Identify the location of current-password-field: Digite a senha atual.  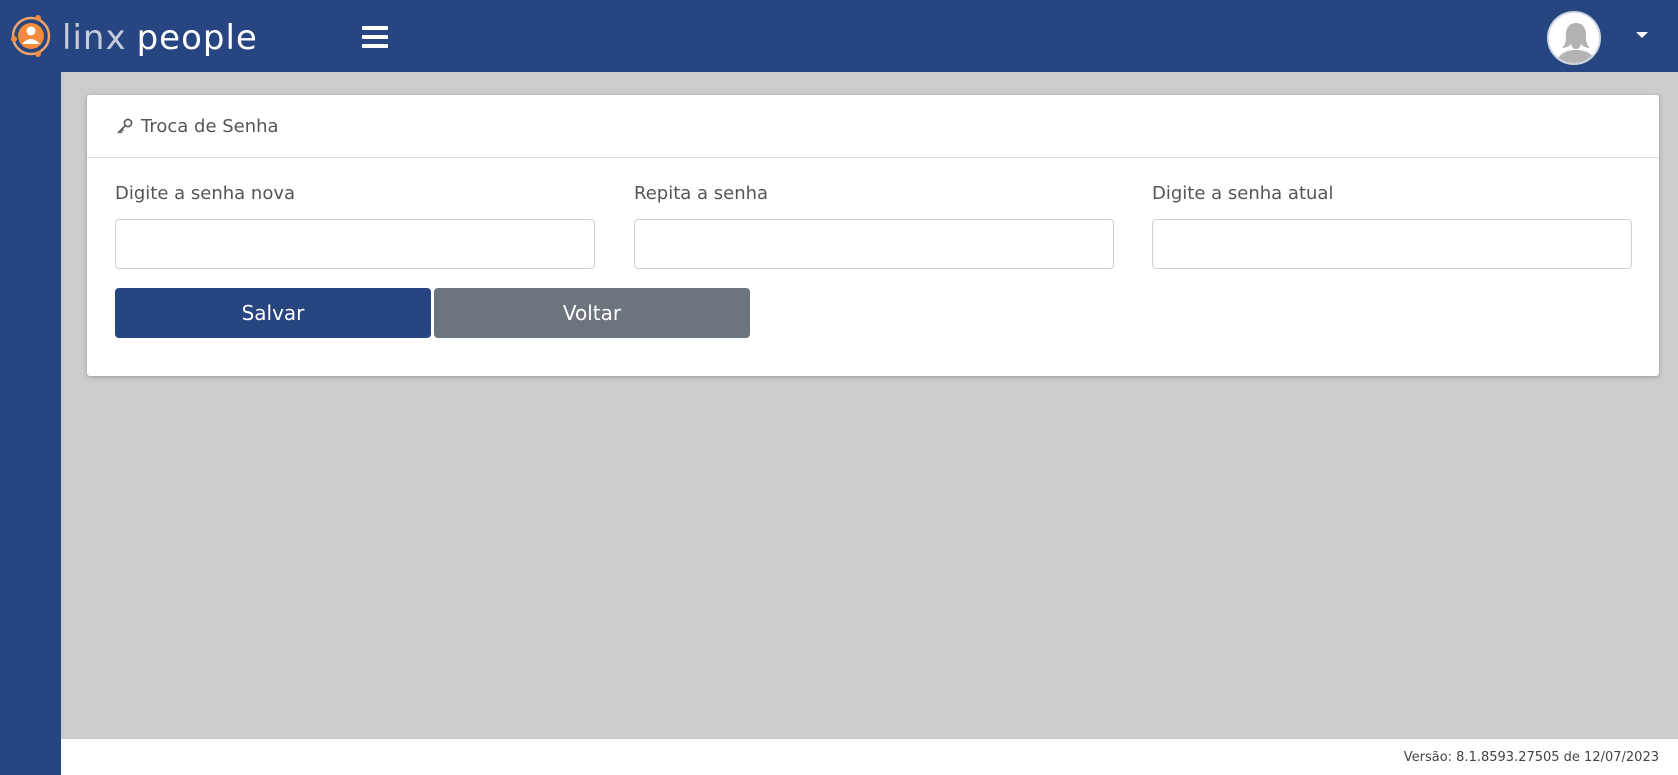
(1392, 226).